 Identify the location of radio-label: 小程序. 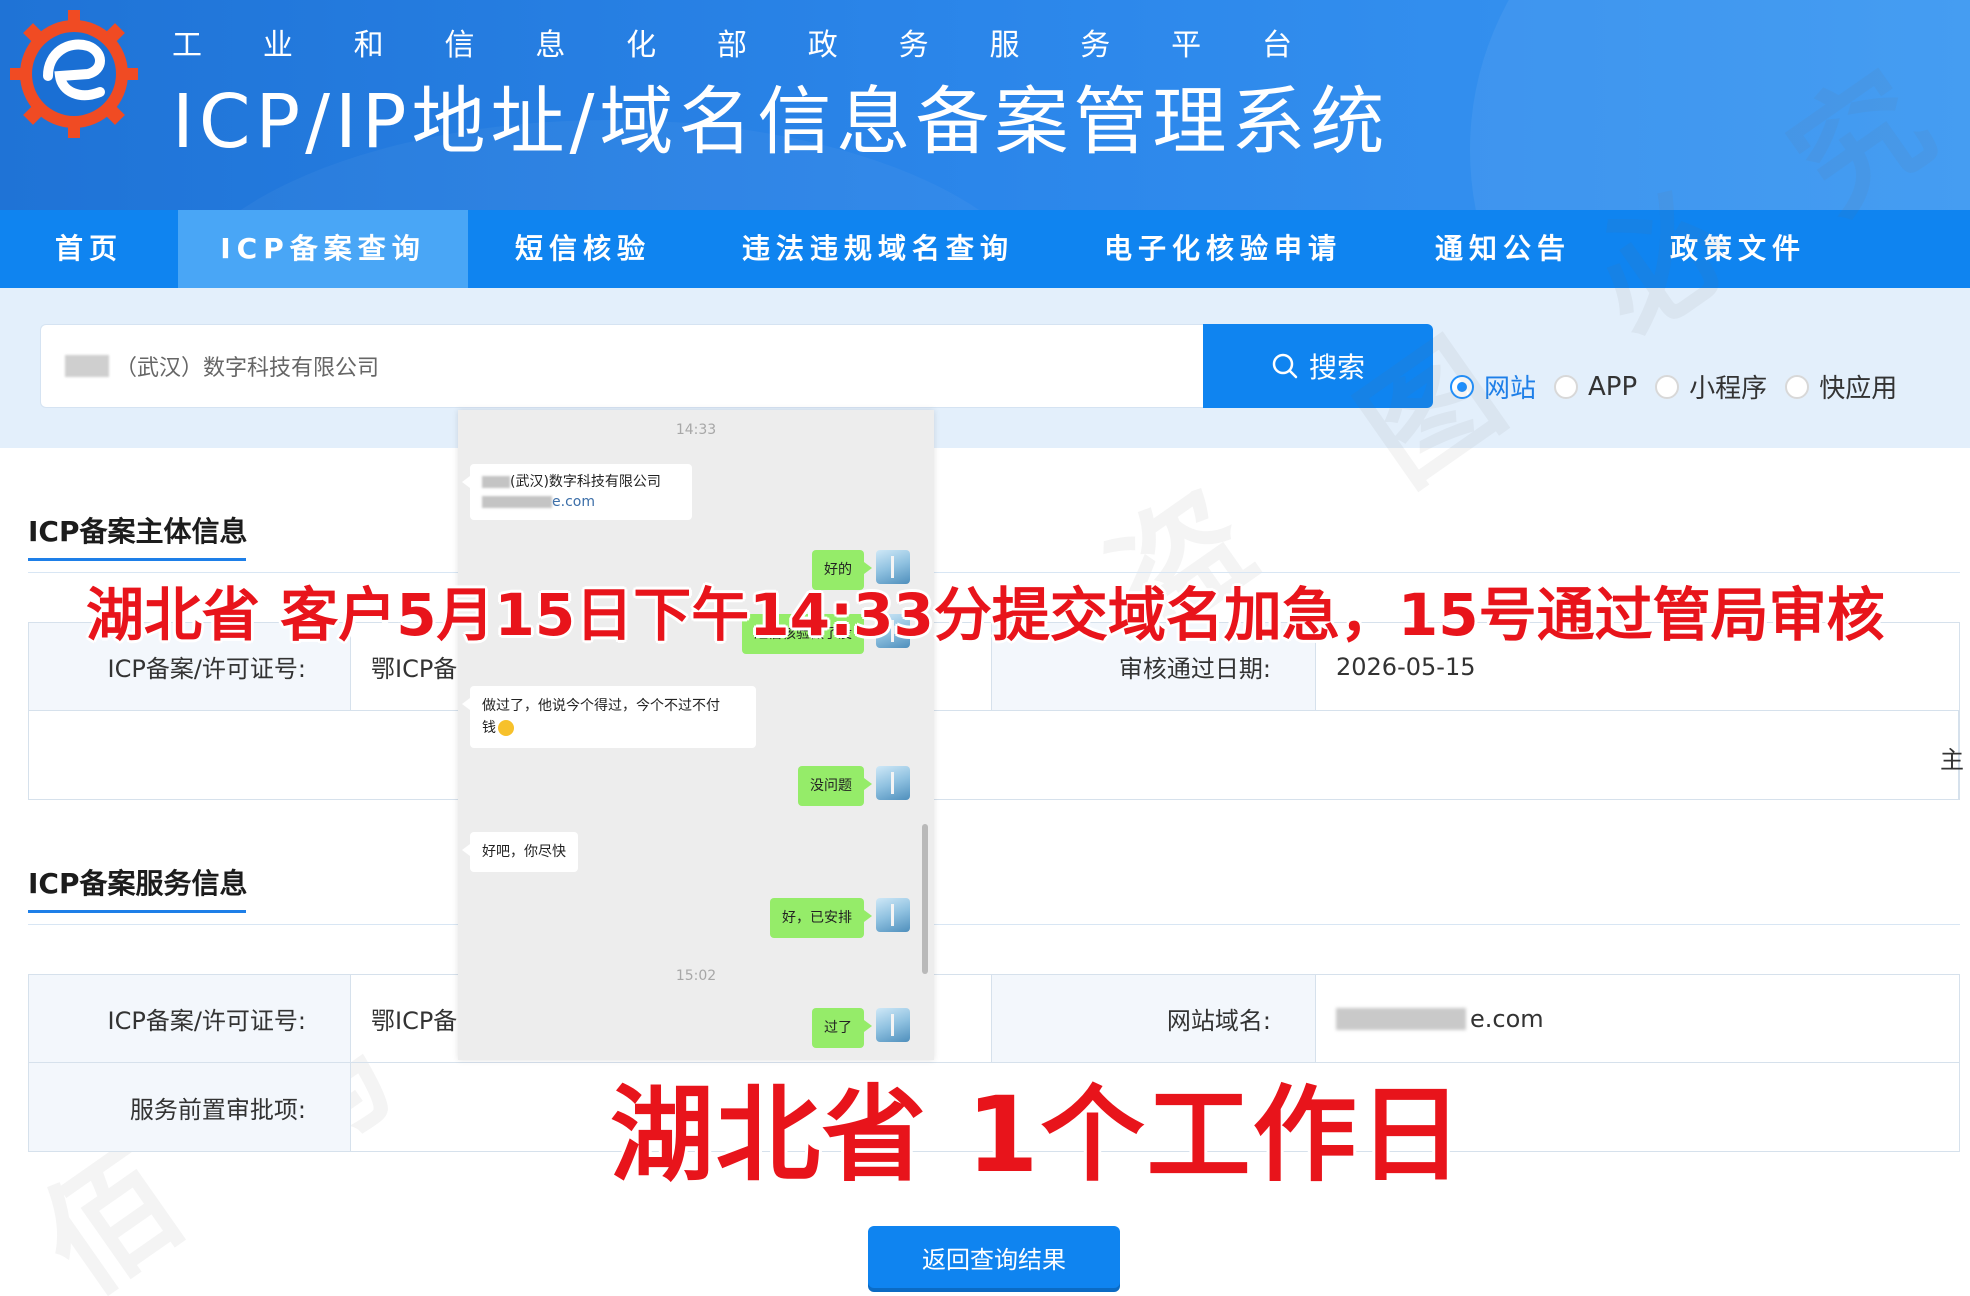
(1728, 389).